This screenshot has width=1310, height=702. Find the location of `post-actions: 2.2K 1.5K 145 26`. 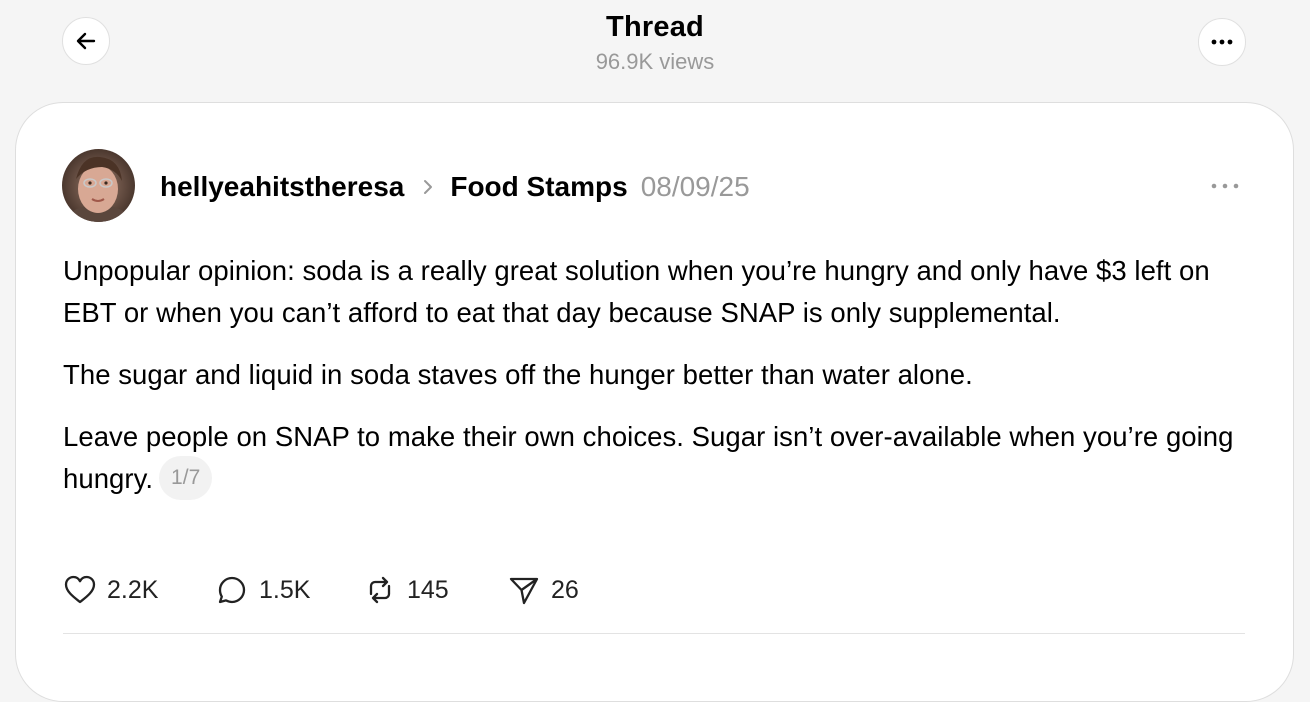

post-actions: 2.2K 1.5K 145 26 is located at coordinates (321, 590).